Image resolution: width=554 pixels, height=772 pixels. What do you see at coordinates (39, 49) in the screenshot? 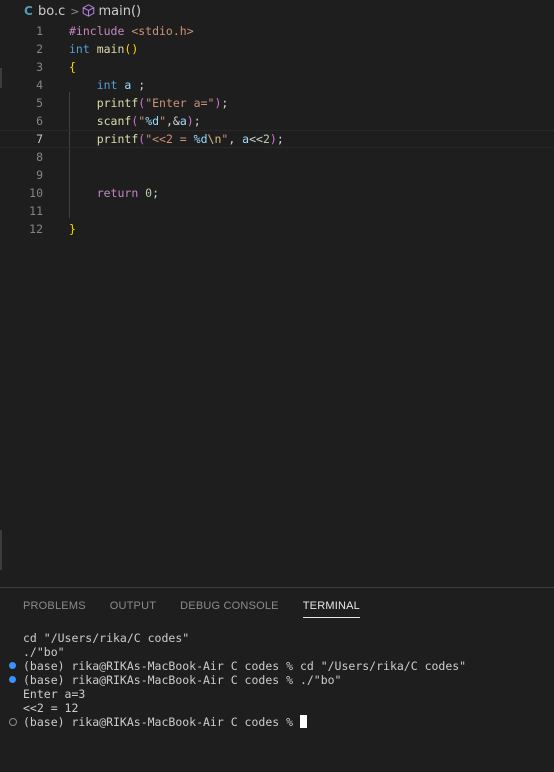
I see `line-number: 2` at bounding box center [39, 49].